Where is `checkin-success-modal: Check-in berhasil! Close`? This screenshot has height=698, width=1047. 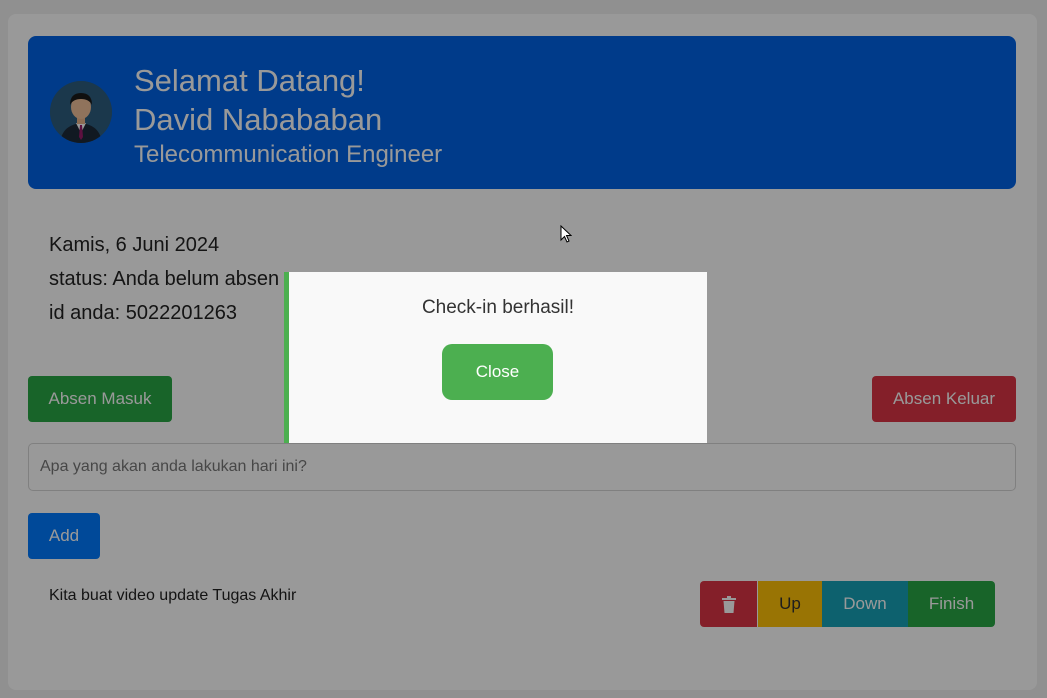 checkin-success-modal: Check-in berhasil! Close is located at coordinates (495, 357).